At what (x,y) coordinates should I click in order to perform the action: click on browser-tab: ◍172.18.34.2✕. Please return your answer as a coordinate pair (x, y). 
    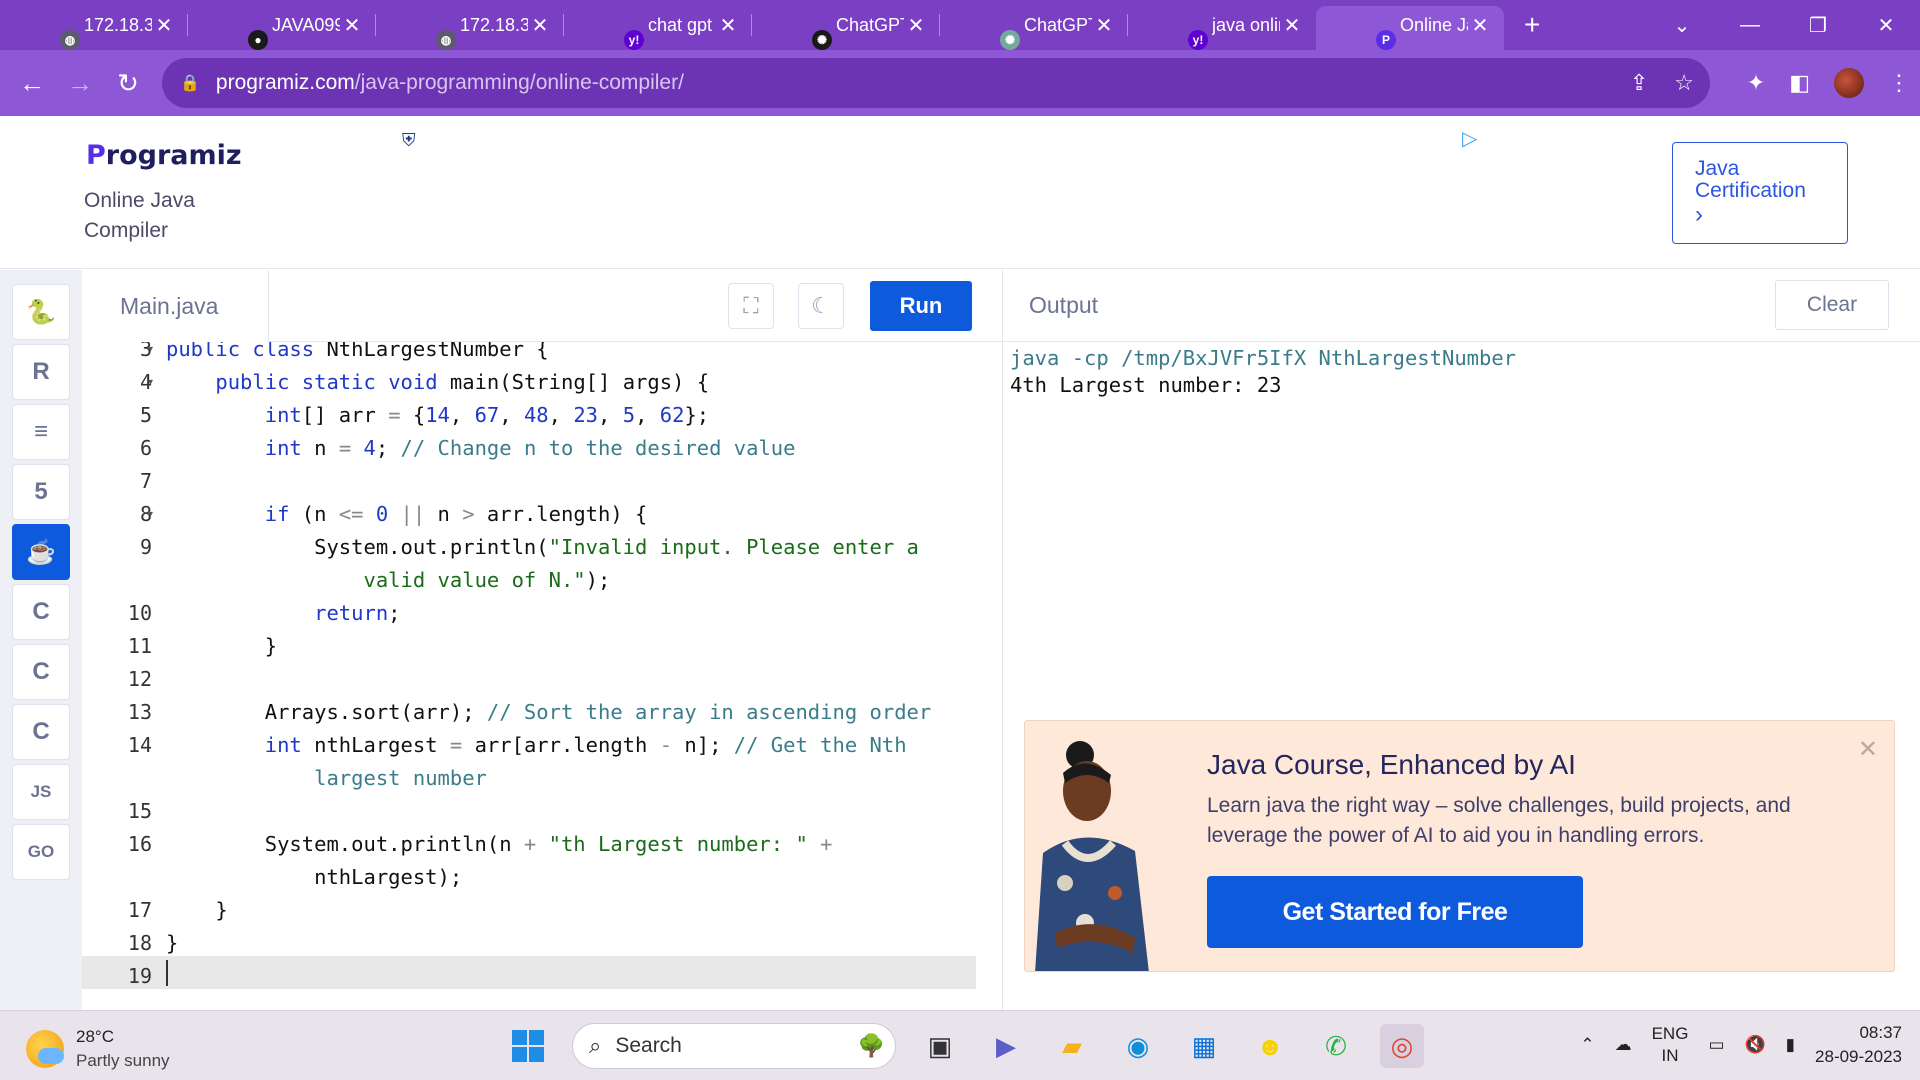
    Looking at the image, I should click on (94, 25).